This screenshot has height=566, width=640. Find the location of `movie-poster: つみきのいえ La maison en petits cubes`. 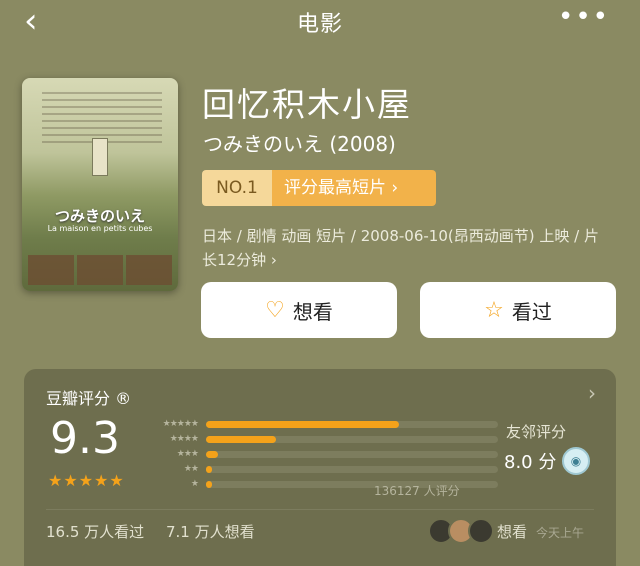

movie-poster: つみきのいえ La maison en petits cubes is located at coordinates (100, 184).